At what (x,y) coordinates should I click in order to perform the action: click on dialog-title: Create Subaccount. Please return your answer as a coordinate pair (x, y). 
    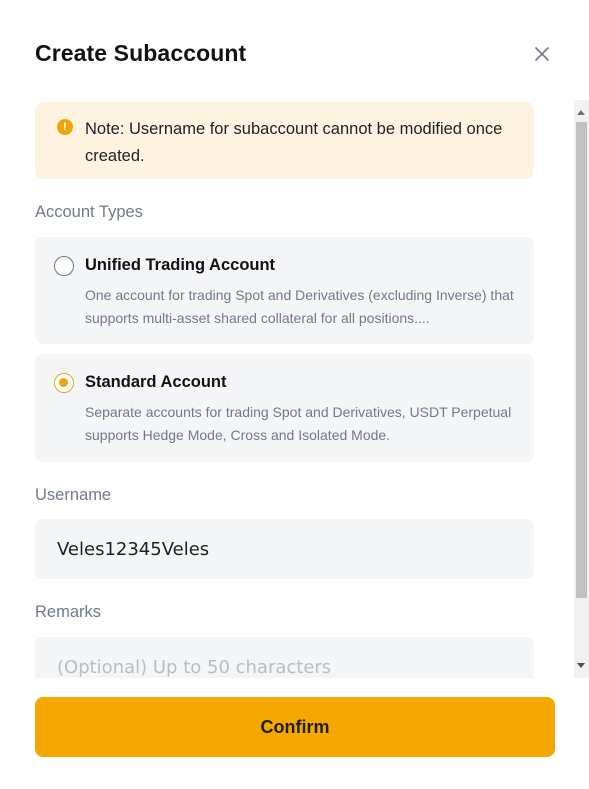
    Looking at the image, I should click on (141, 53).